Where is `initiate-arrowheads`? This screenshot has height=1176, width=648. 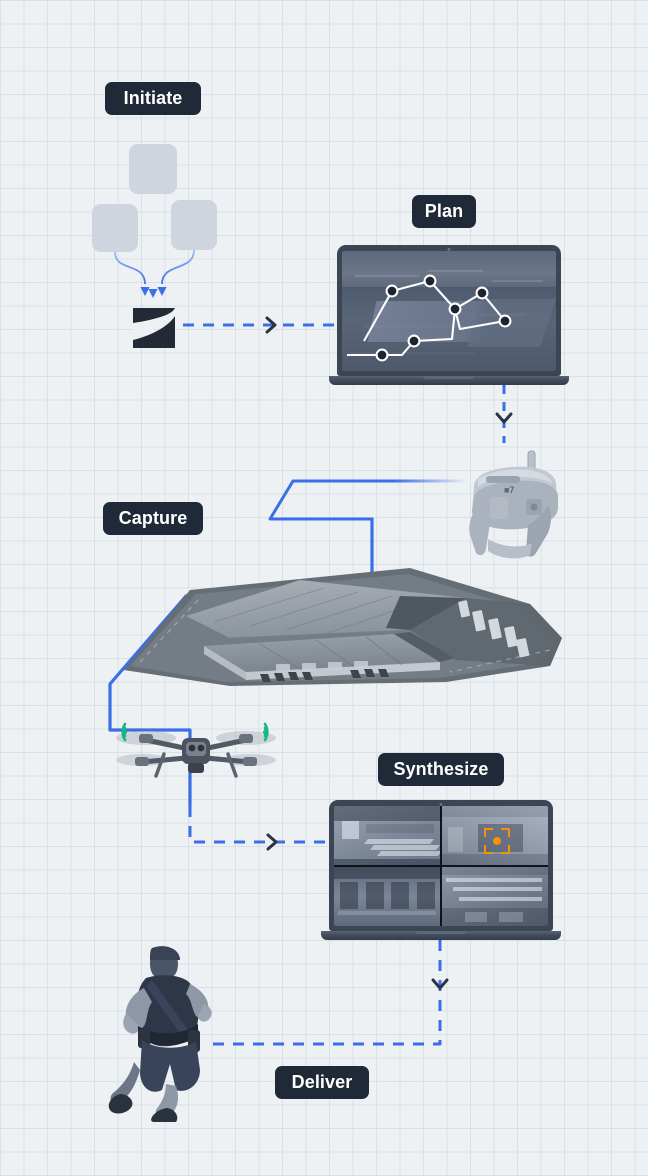 initiate-arrowheads is located at coordinates (153, 292).